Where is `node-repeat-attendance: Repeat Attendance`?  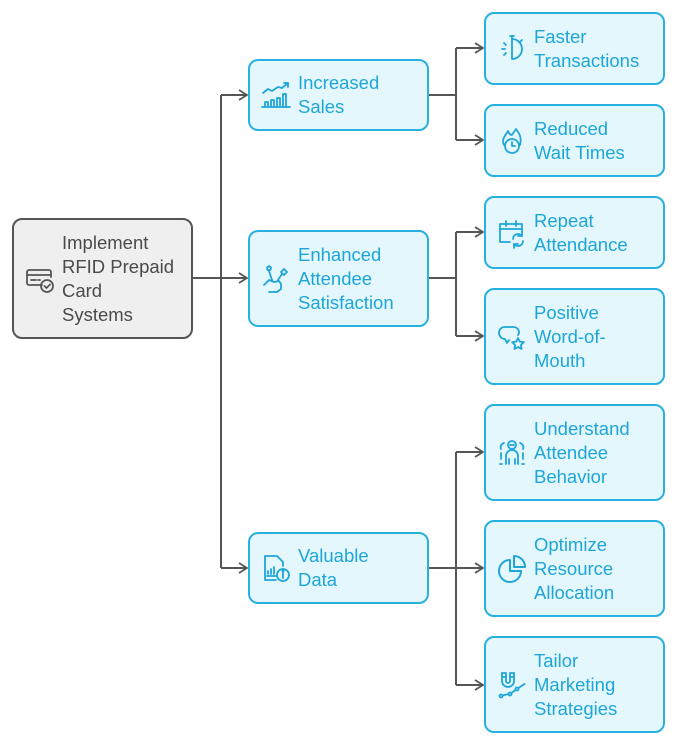
node-repeat-attendance: Repeat Attendance is located at coordinates (574, 232).